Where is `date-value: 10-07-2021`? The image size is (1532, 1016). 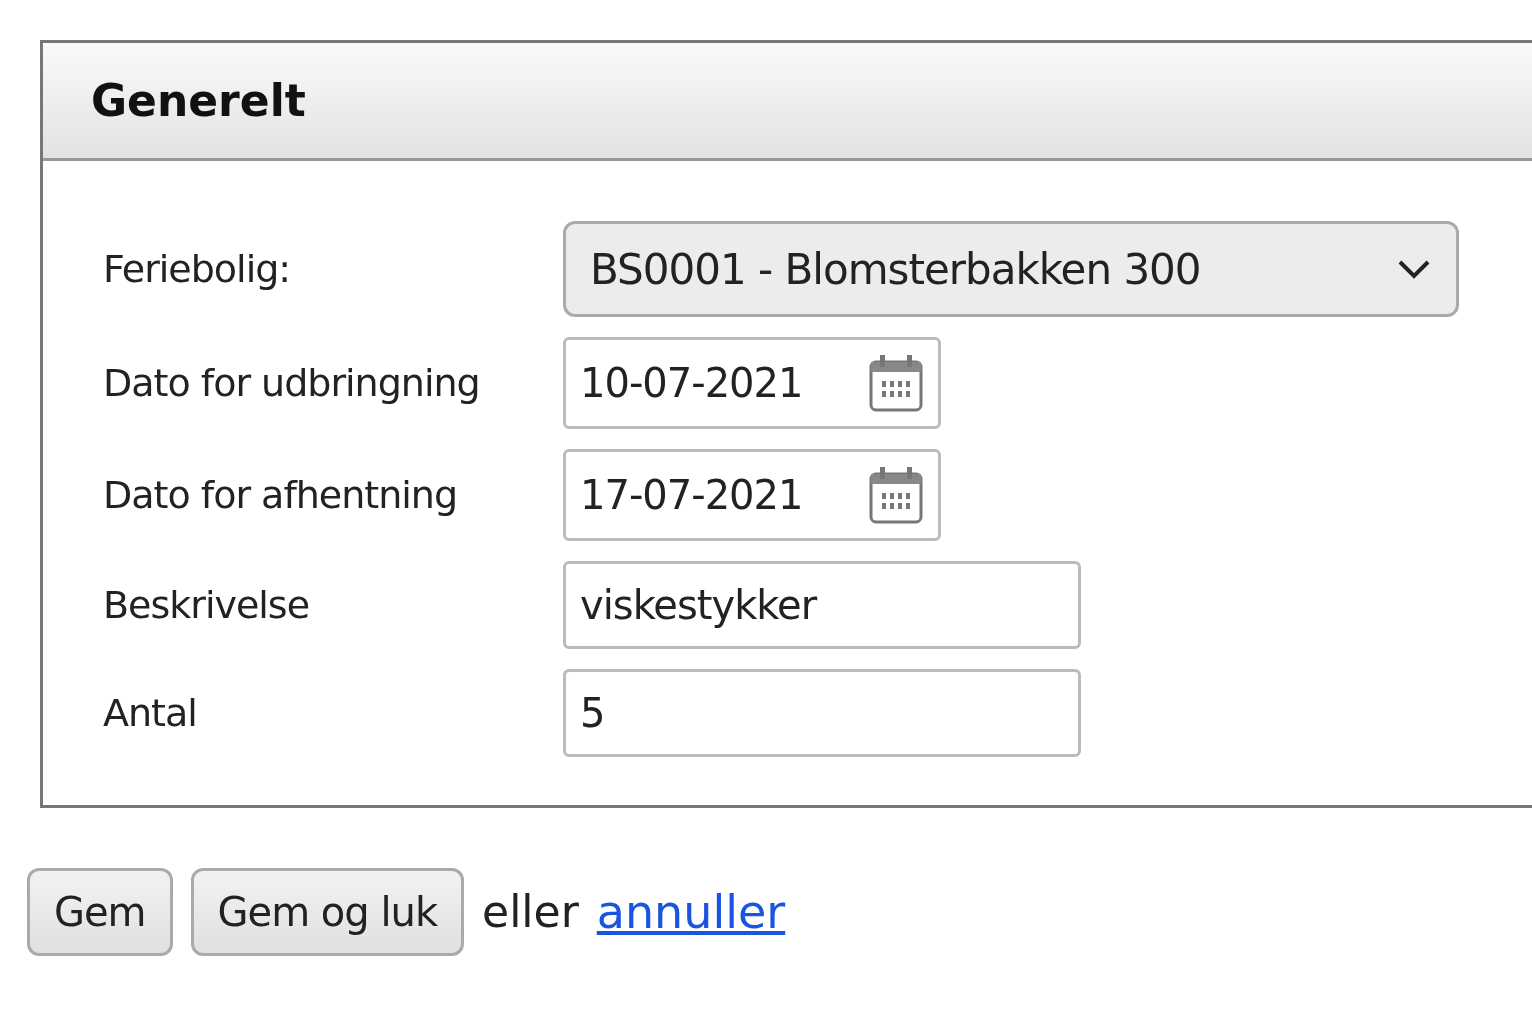 date-value: 10-07-2021 is located at coordinates (691, 383).